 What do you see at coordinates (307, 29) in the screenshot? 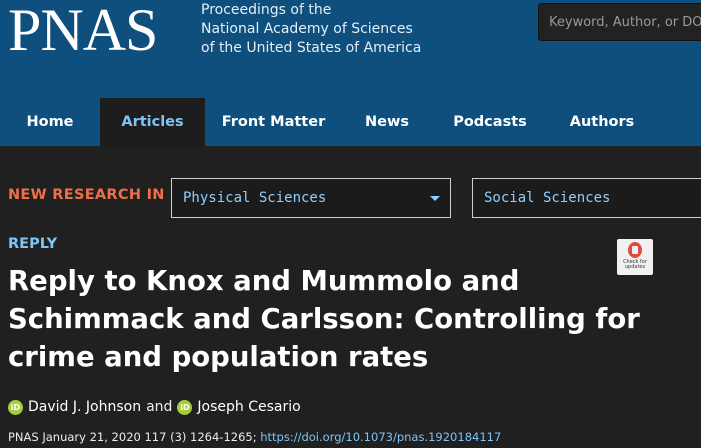
I see `tagline-line: National Academy of Sciences` at bounding box center [307, 29].